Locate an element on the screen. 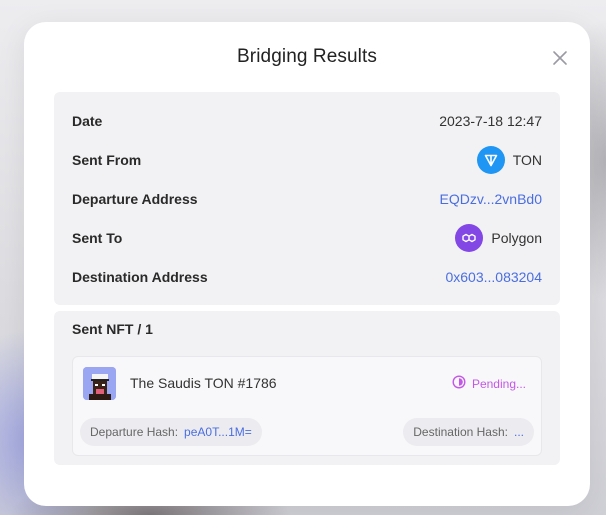 Image resolution: width=606 pixels, height=515 pixels. departure-hash-link: peA0T...1M= is located at coordinates (218, 432).